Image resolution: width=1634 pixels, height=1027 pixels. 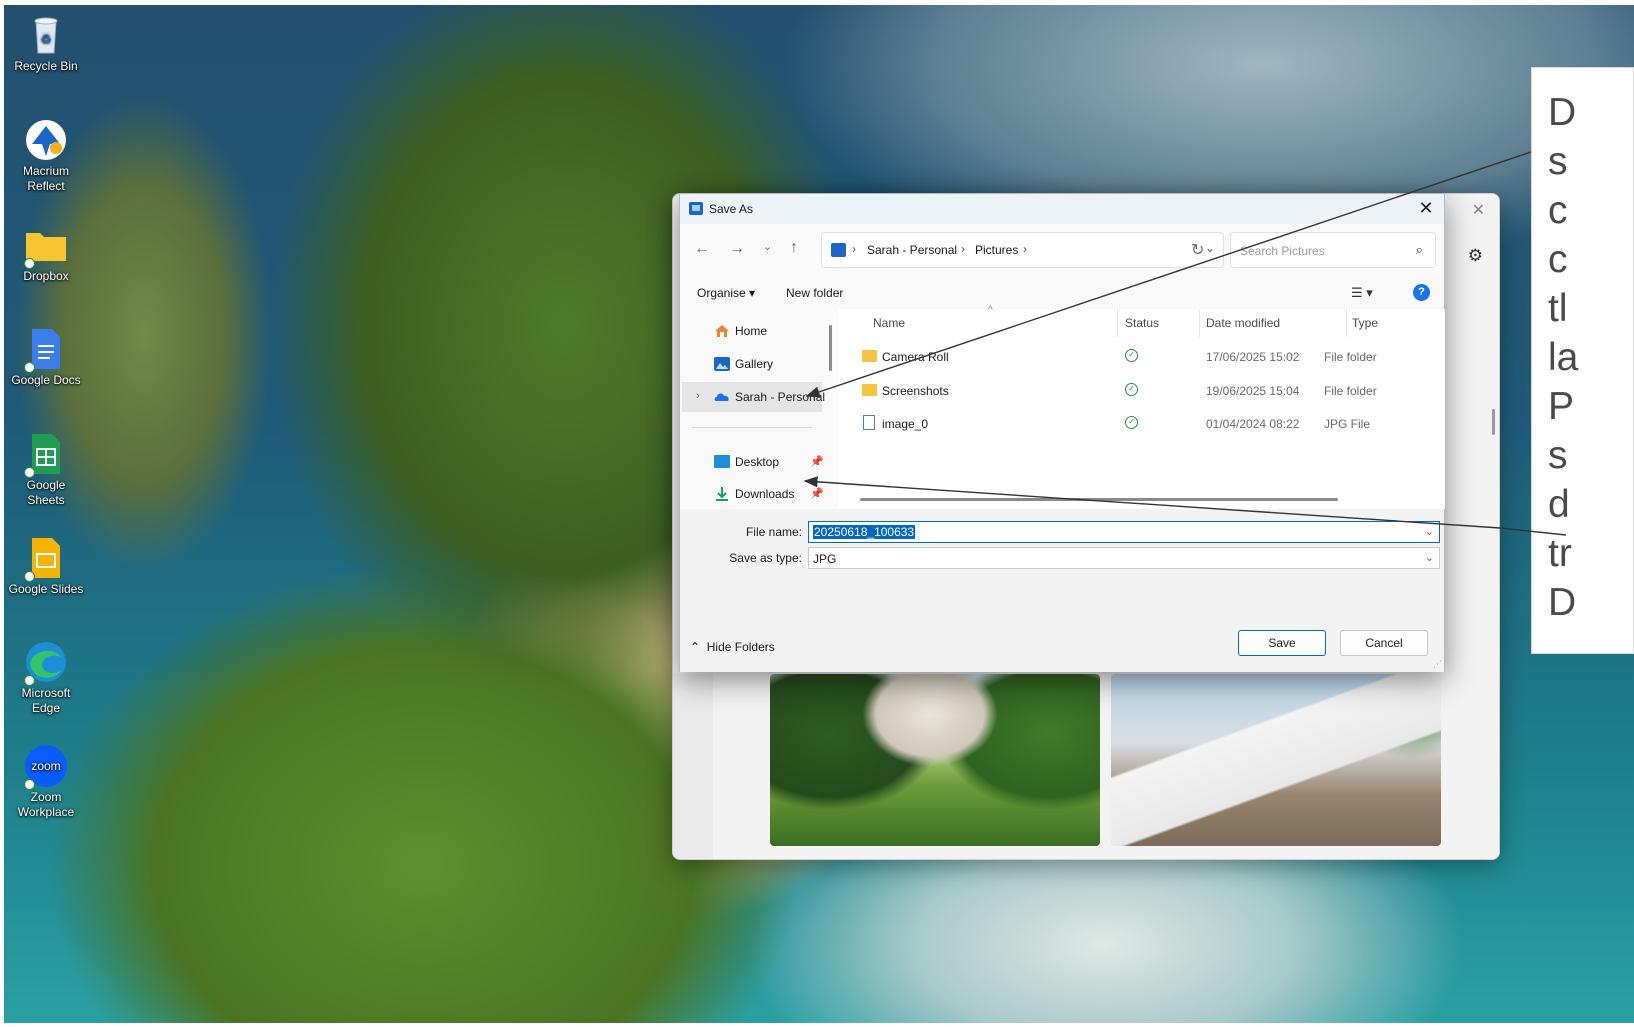 What do you see at coordinates (1561, 406) in the screenshot?
I see `callout-line: P` at bounding box center [1561, 406].